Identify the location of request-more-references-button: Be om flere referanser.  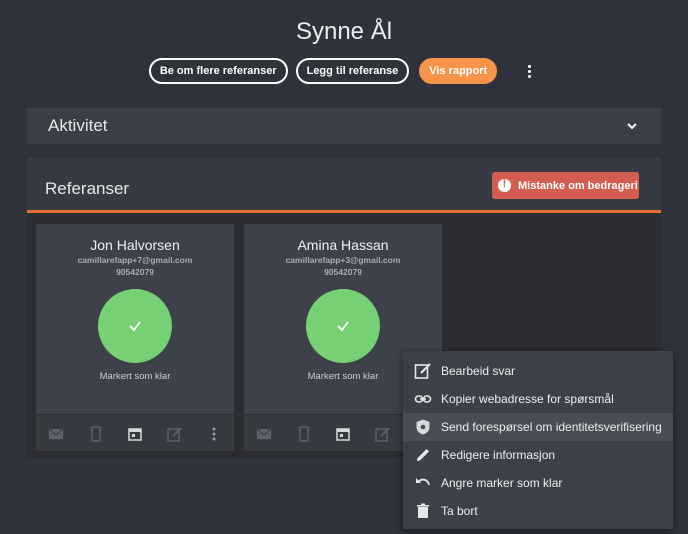
(218, 71).